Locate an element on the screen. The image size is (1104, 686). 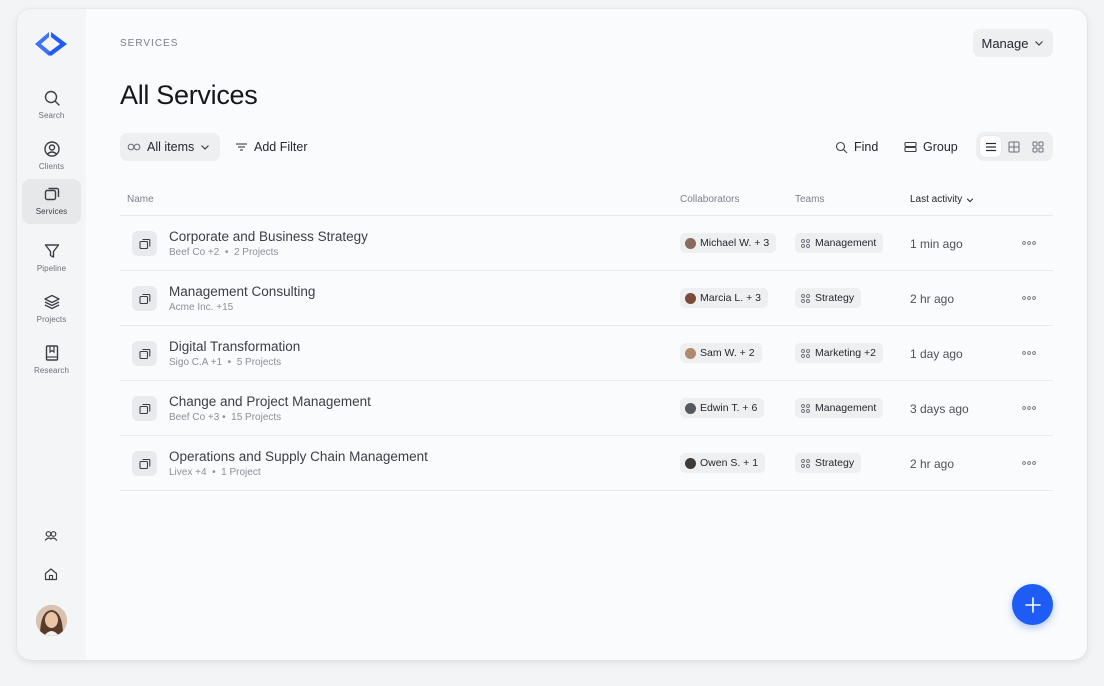
all-items-dropdown: All items is located at coordinates (170, 147).